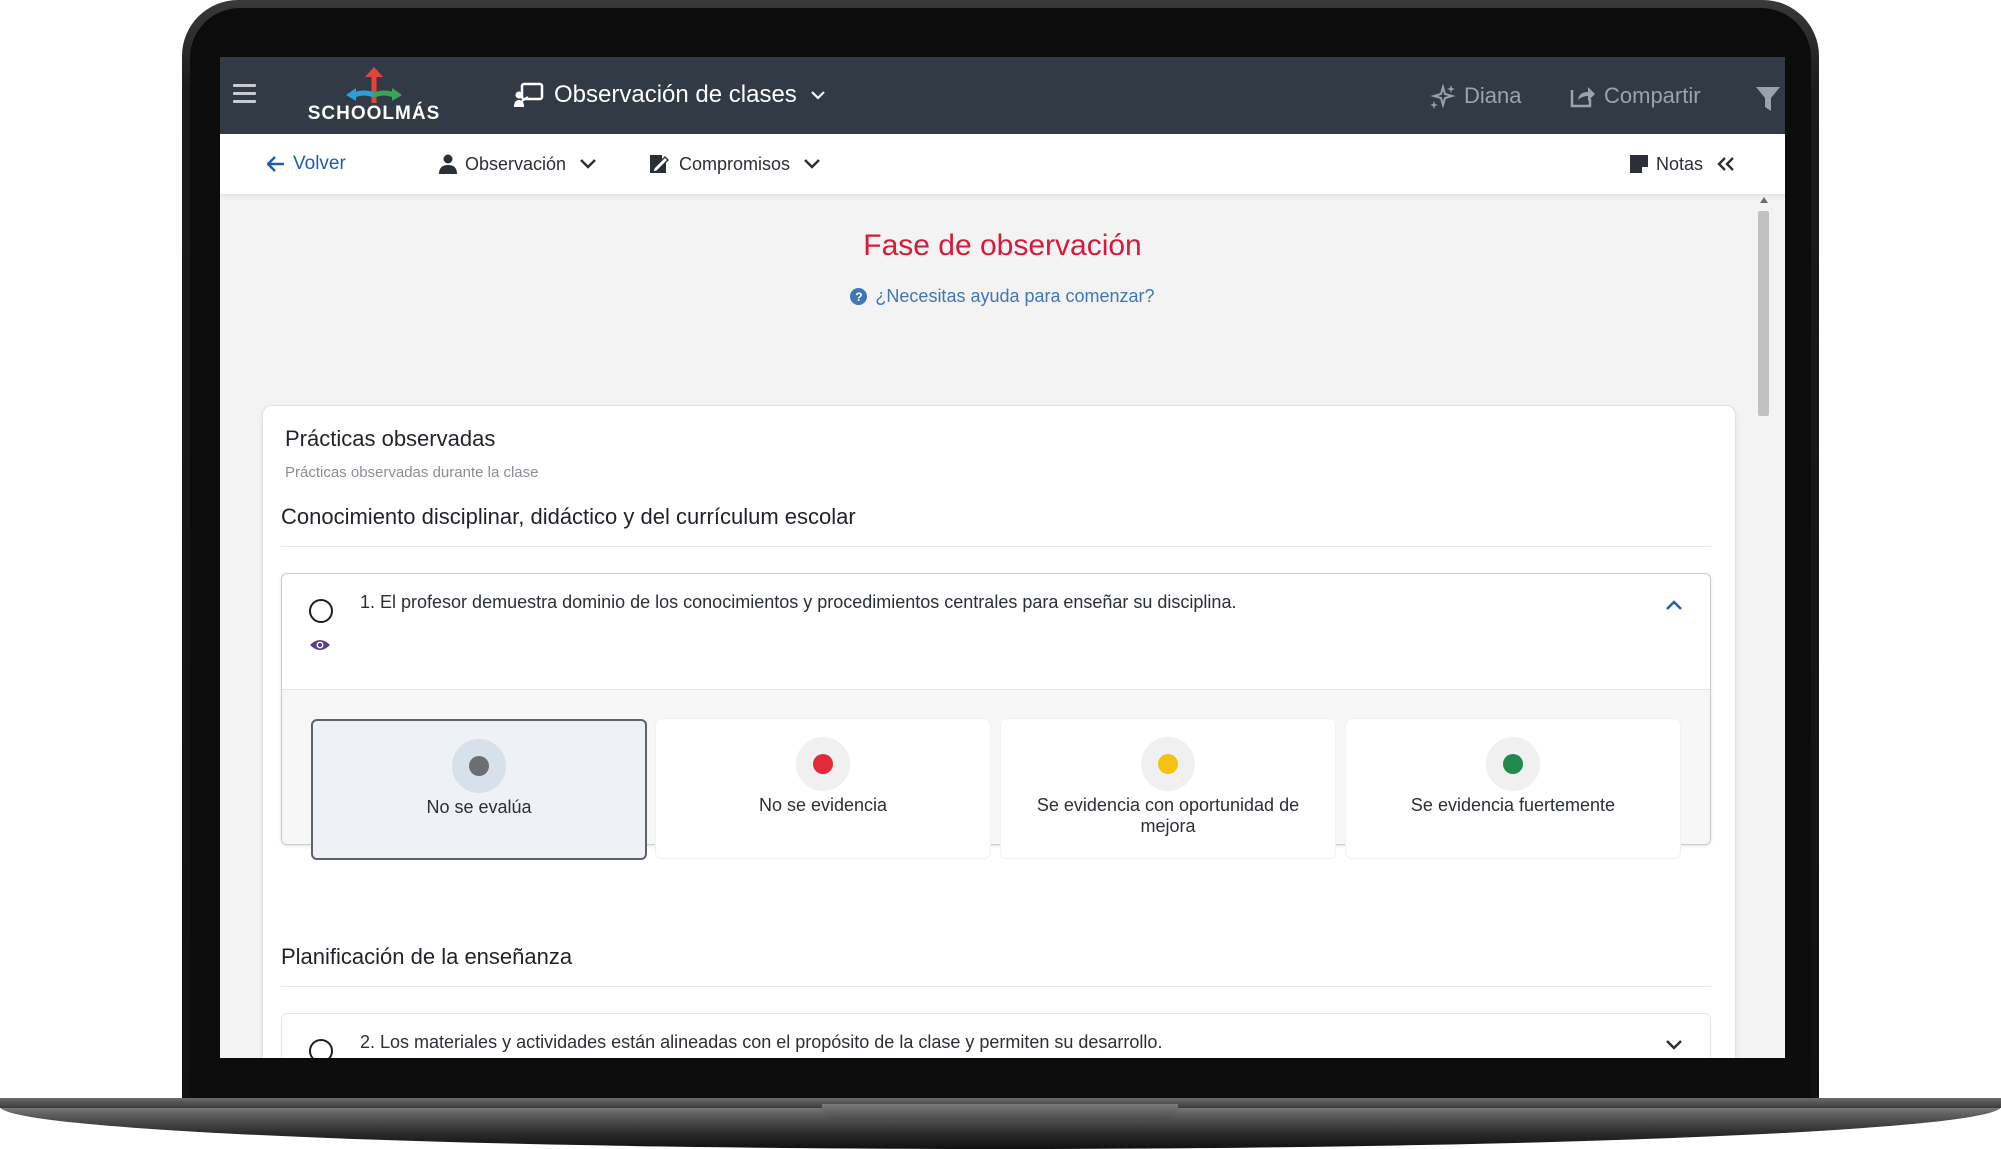 The height and width of the screenshot is (1149, 2001). I want to click on option-se-evidencia-fuertemente: Se evidencia fuertemente, so click(1513, 788).